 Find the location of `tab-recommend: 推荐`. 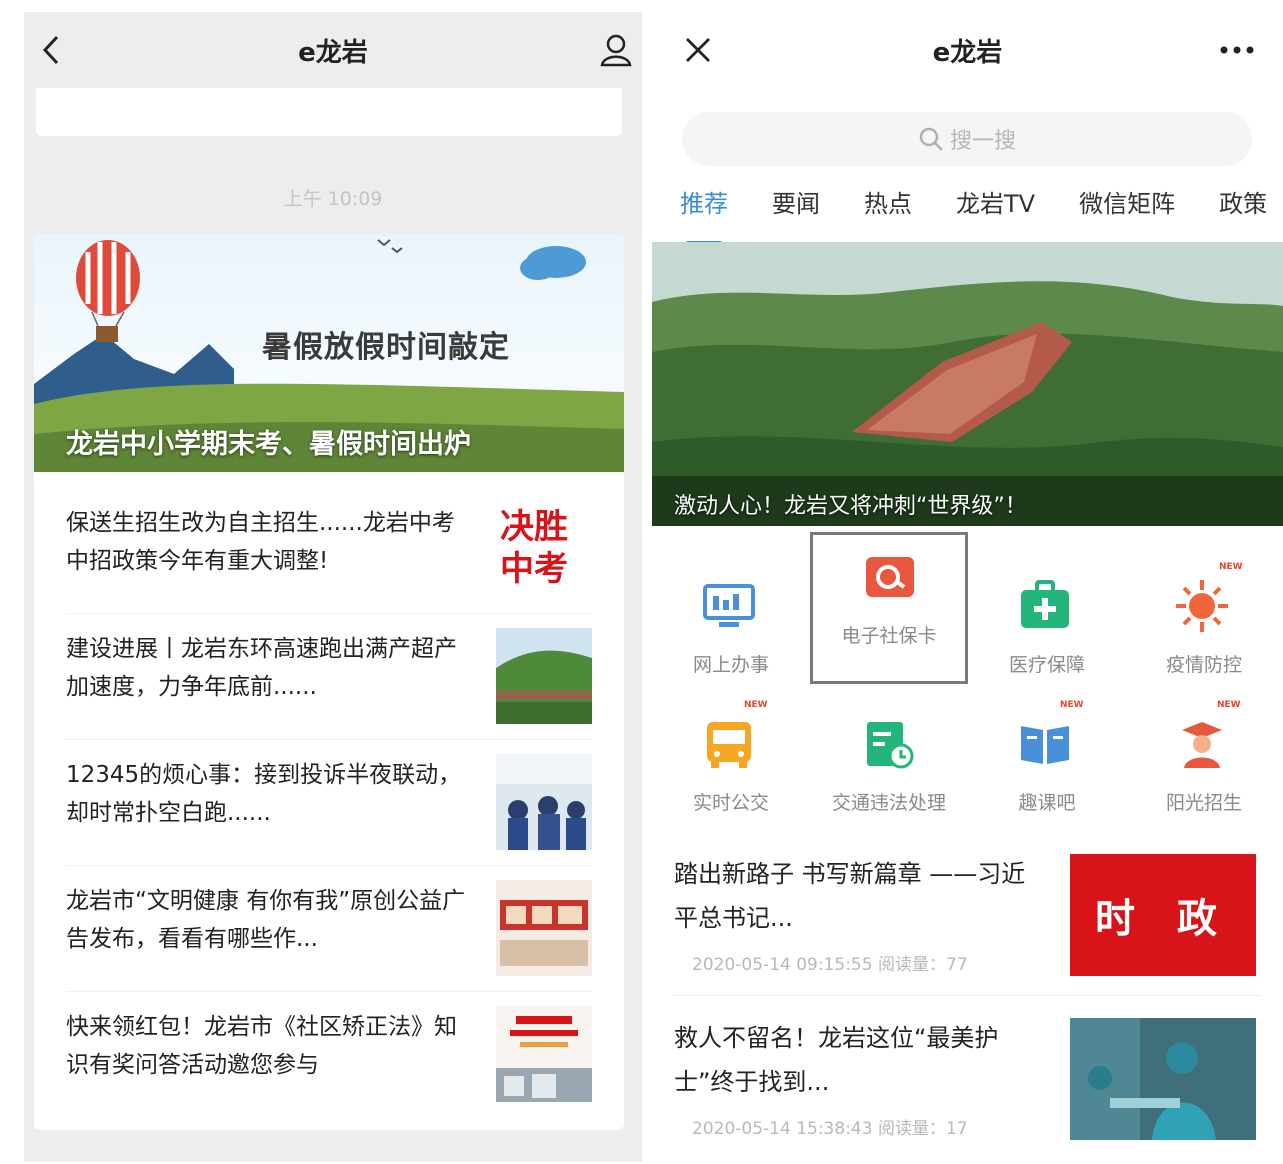

tab-recommend: 推荐 is located at coordinates (704, 214).